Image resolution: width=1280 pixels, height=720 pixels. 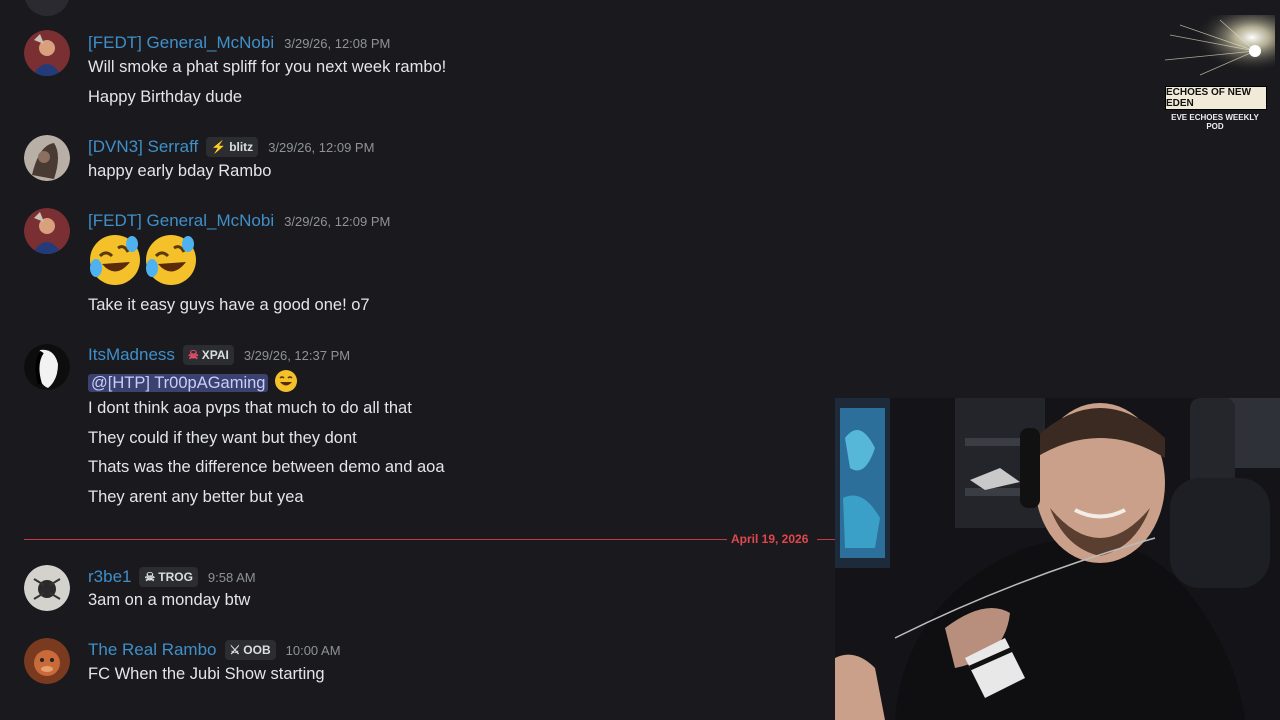 I want to click on timestamp: 3/29/26, 12:37 PM, so click(x=297, y=355).